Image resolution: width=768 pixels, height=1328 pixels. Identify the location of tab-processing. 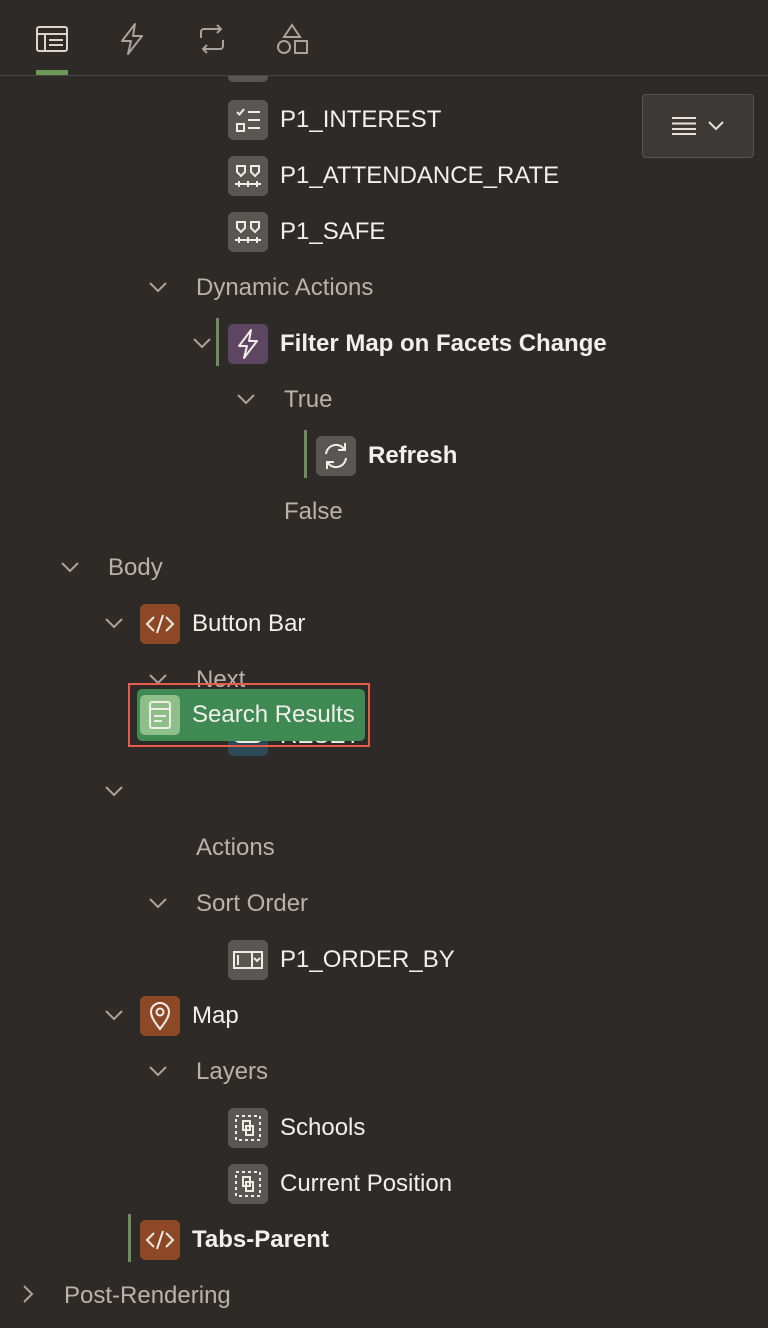
(212, 39).